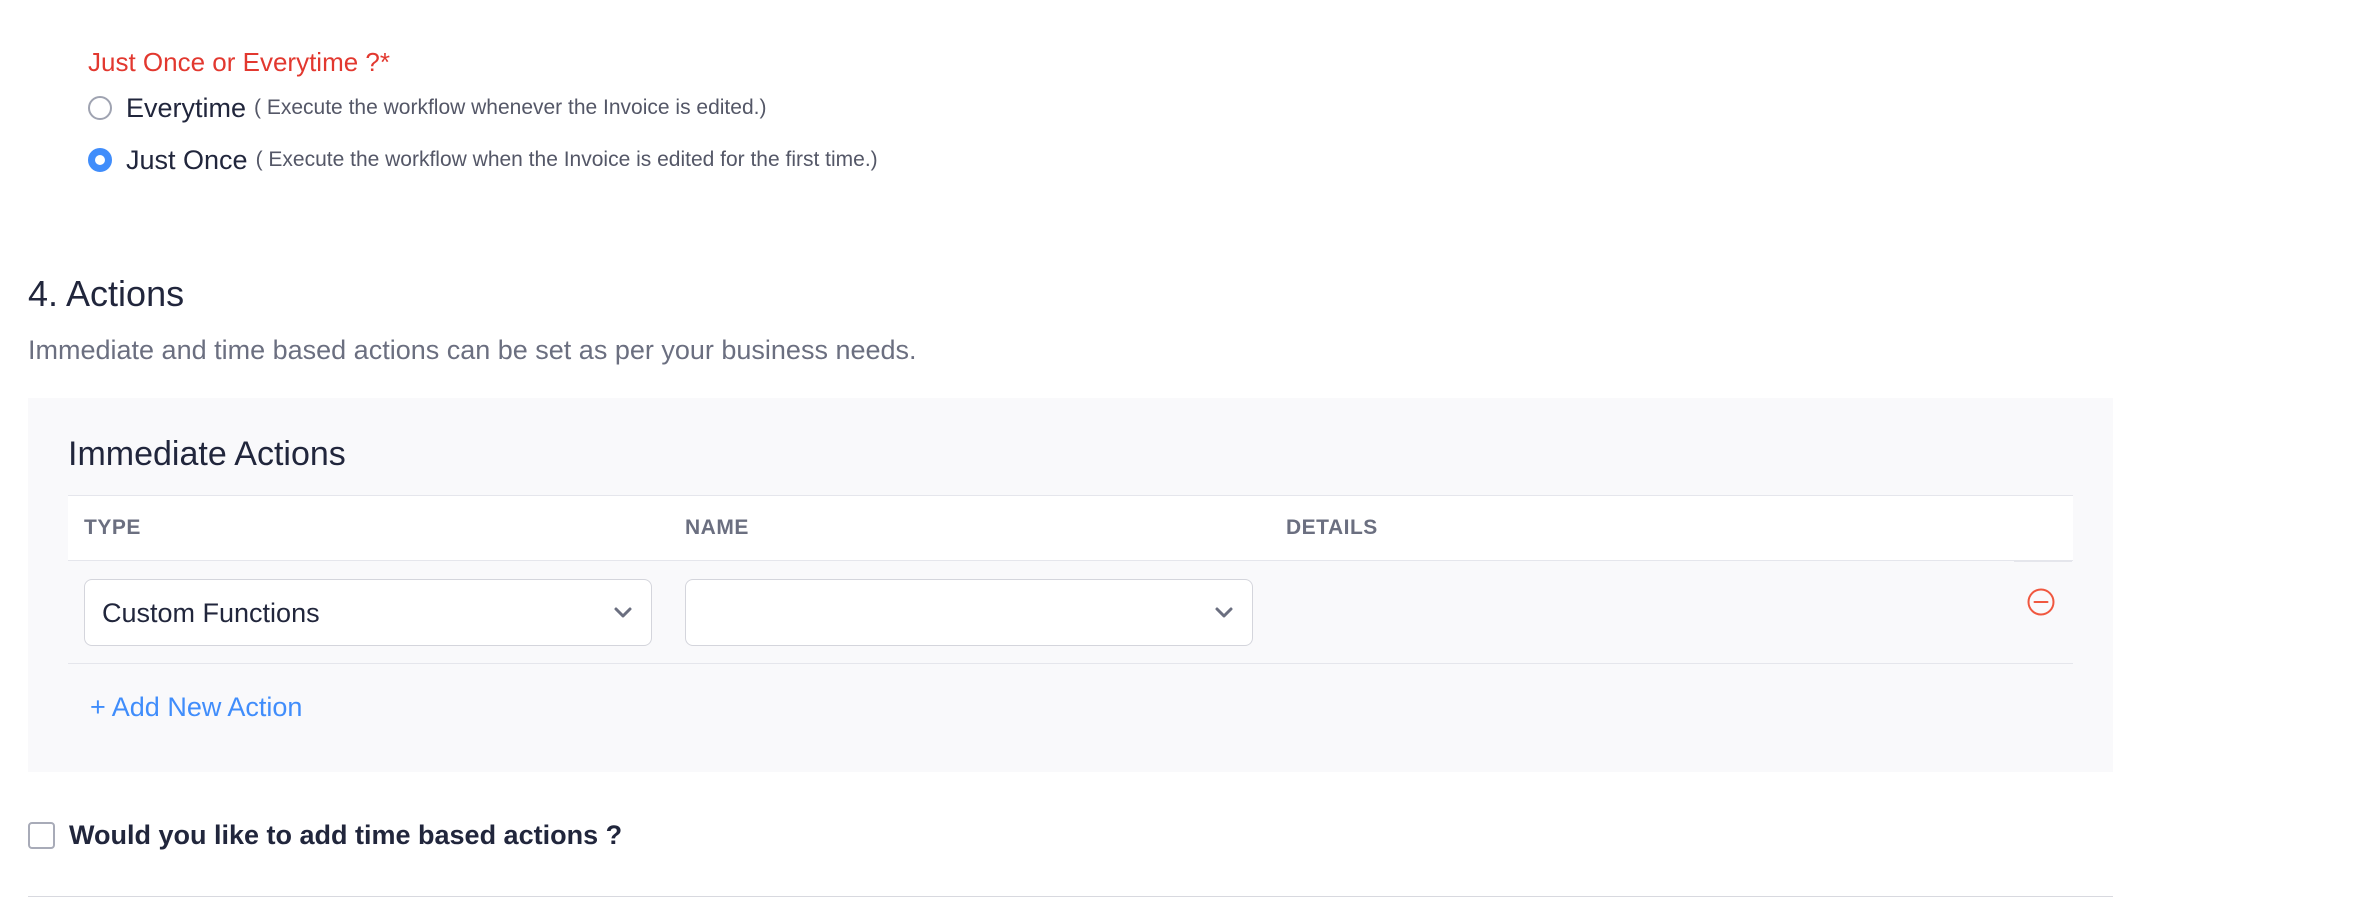 This screenshot has width=2358, height=908. I want to click on everytime-radio, so click(100, 108).